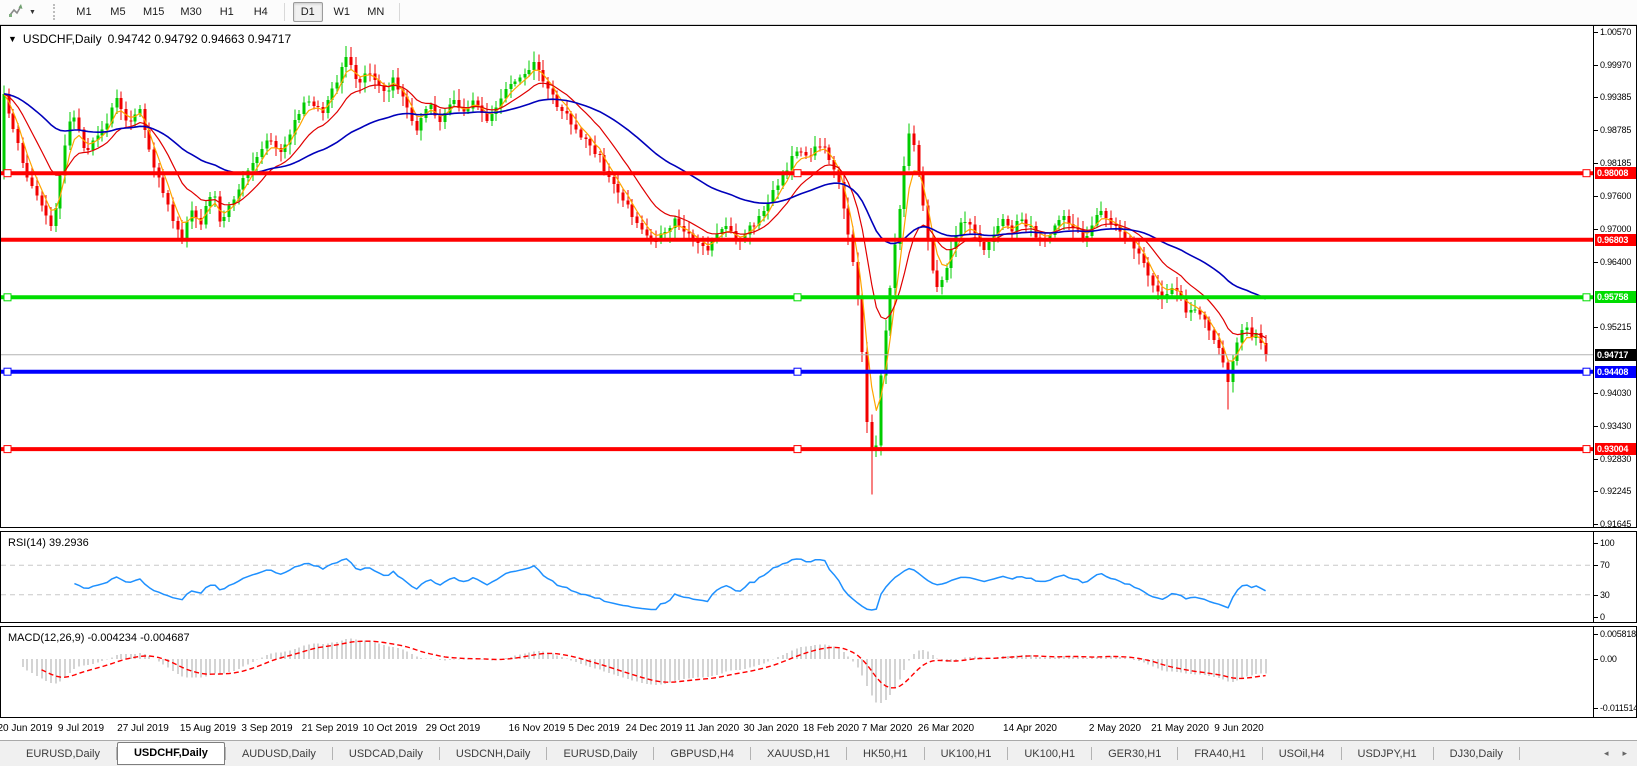 Image resolution: width=1637 pixels, height=766 pixels. I want to click on timeframe-button-group: M1 M5 M15 M30 H1 H4 D1 W1 MN, so click(236, 12).